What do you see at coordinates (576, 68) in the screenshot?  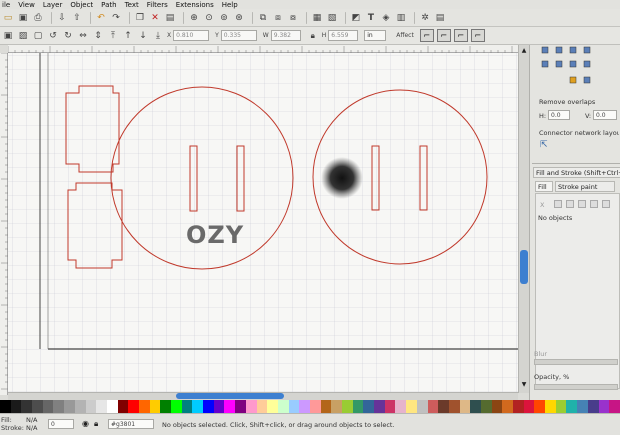 I see `align-distribute-buttons` at bounding box center [576, 68].